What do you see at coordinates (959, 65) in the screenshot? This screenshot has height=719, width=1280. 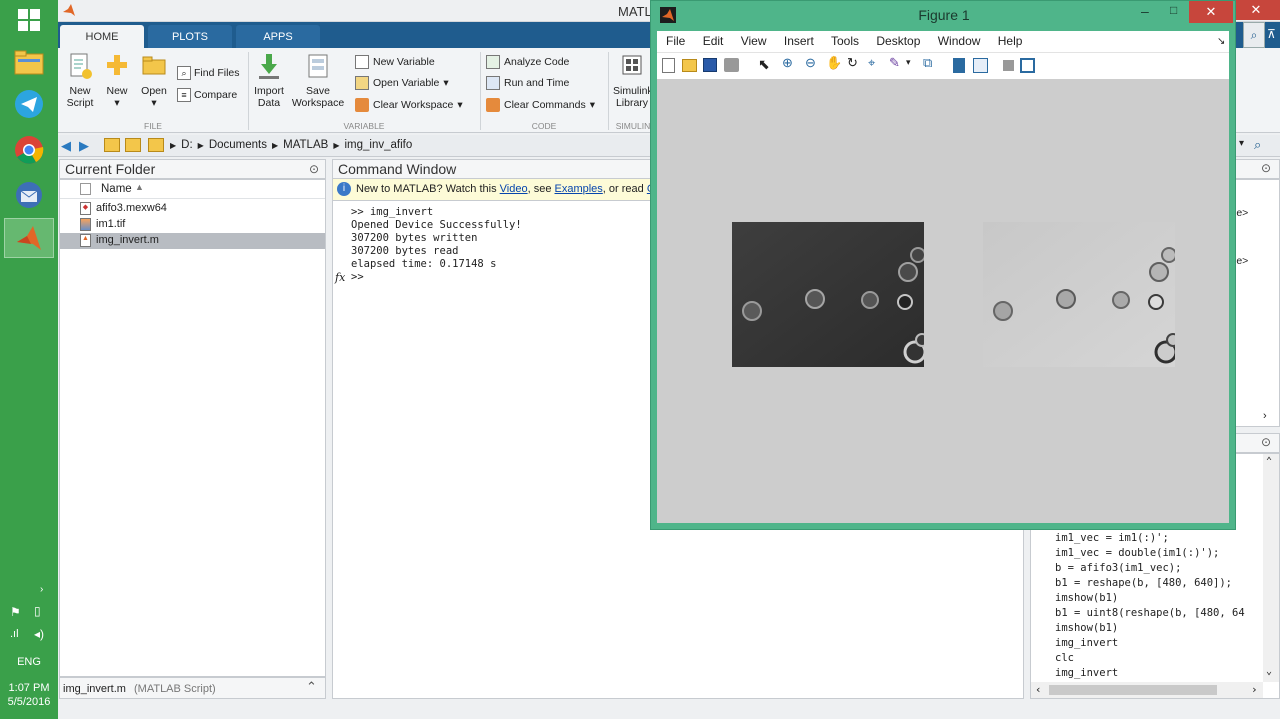 I see `insert-colorbar-icon` at bounding box center [959, 65].